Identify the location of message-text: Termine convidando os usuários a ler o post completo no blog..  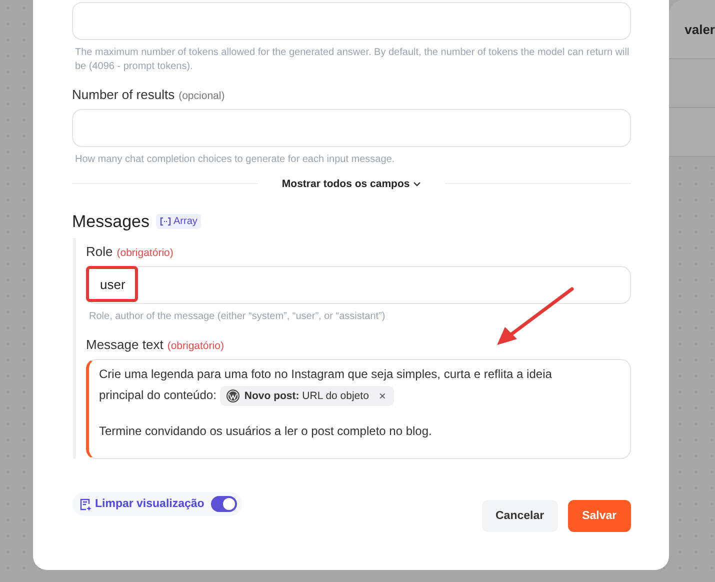
(265, 431).